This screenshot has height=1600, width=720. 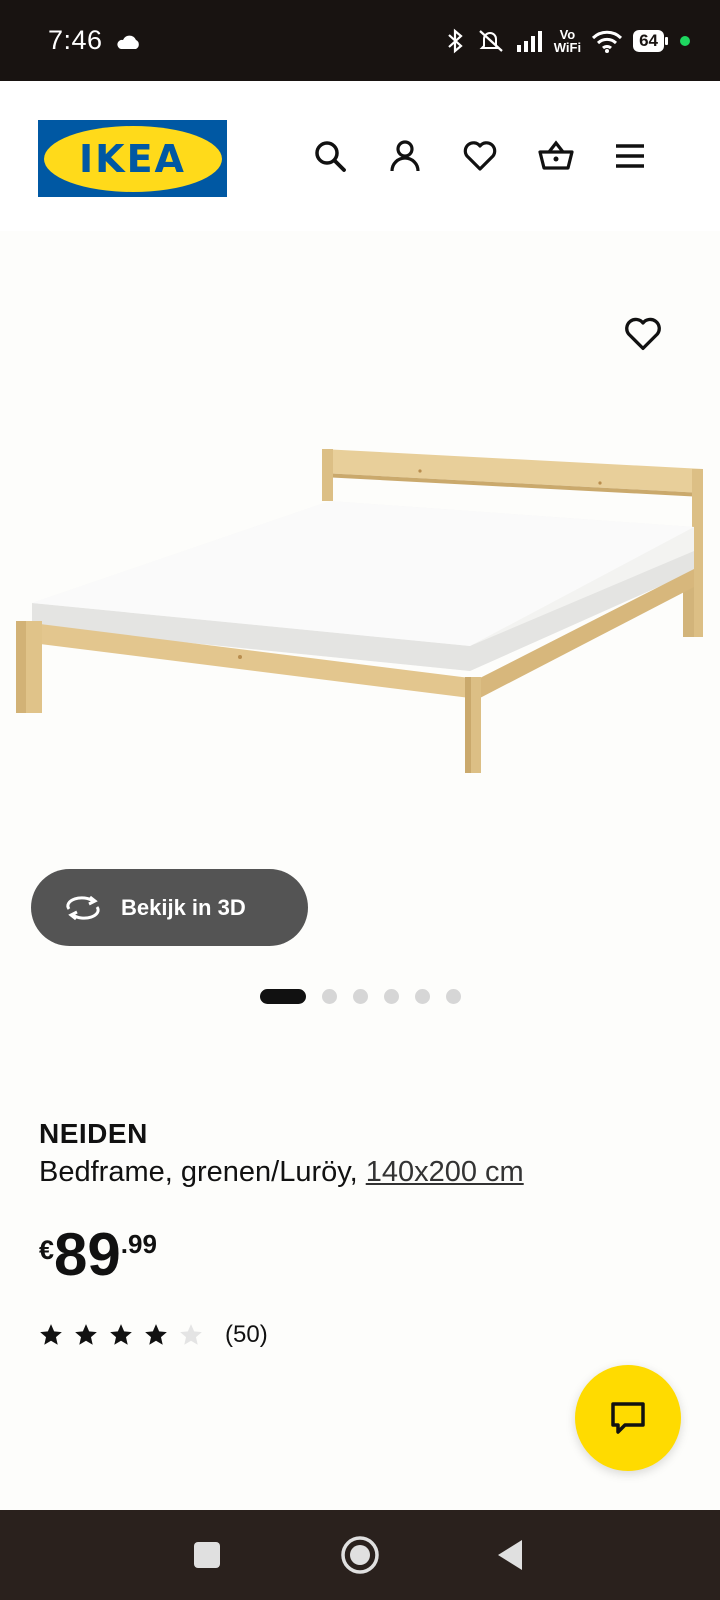 I want to click on status-bar: 7:46 Vo WiFi 64, so click(x=360, y=40).